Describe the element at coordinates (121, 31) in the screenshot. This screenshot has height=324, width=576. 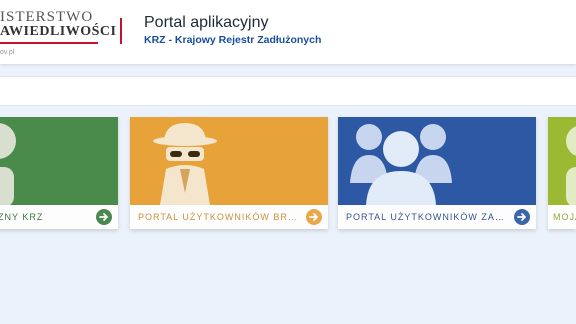
I see `header-divider` at that location.